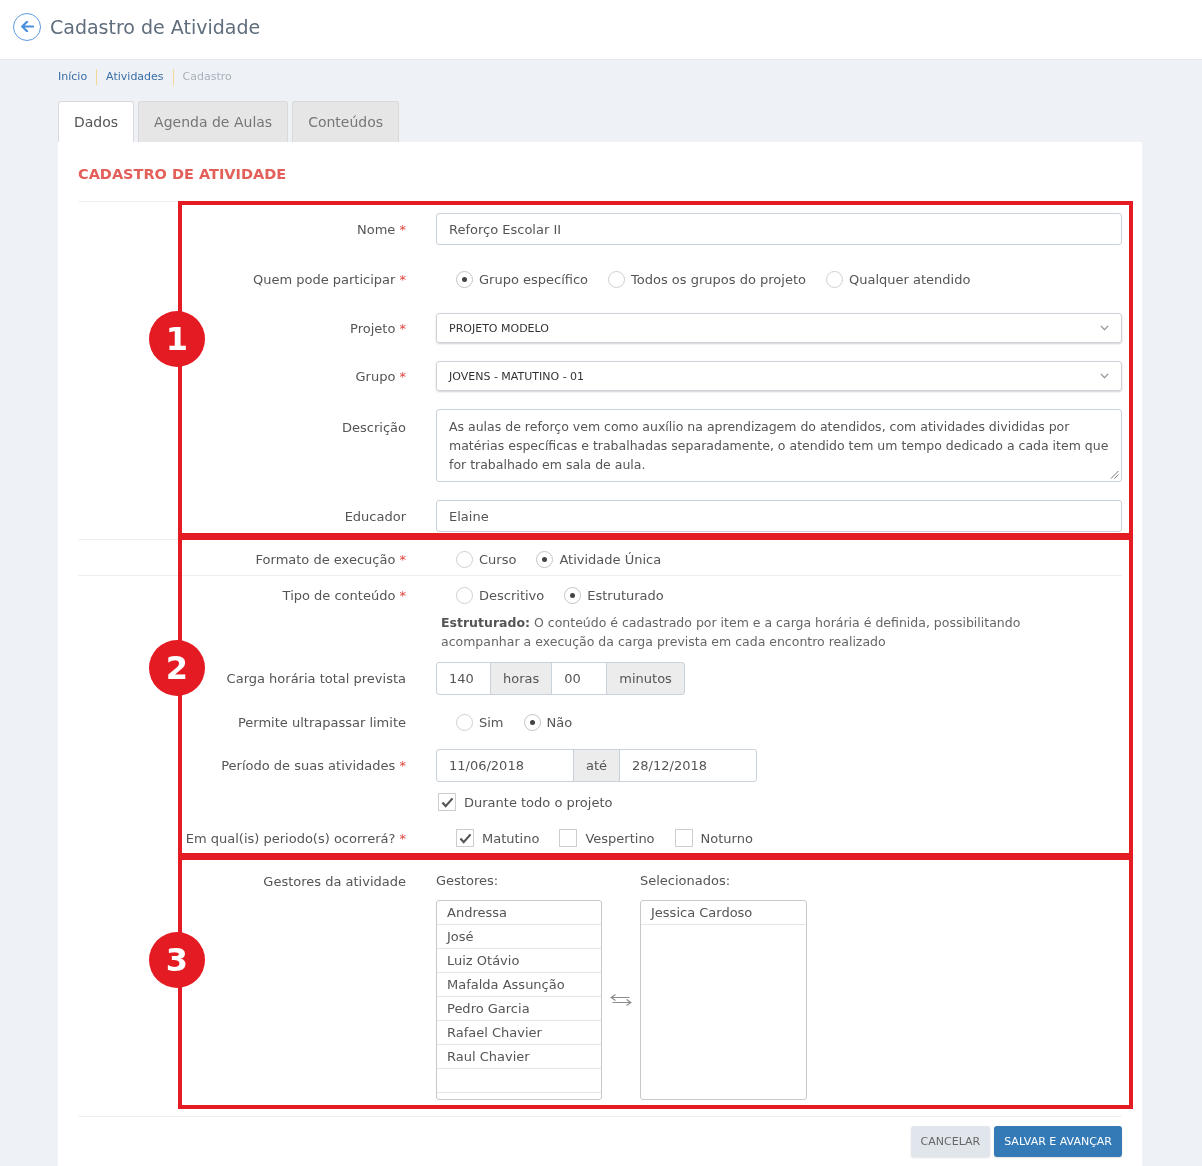 Image resolution: width=1202 pixels, height=1166 pixels. I want to click on field-label: Carga horária total prevista, so click(316, 678).